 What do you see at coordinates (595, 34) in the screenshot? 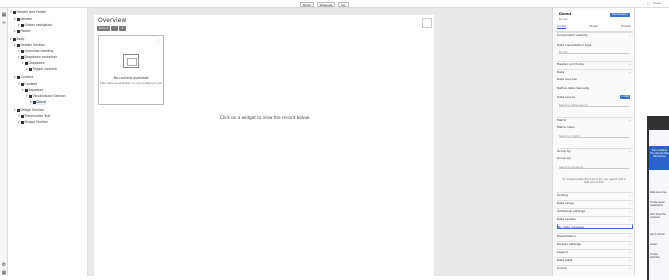
I see `panel-row: Component visibility ⌄` at bounding box center [595, 34].